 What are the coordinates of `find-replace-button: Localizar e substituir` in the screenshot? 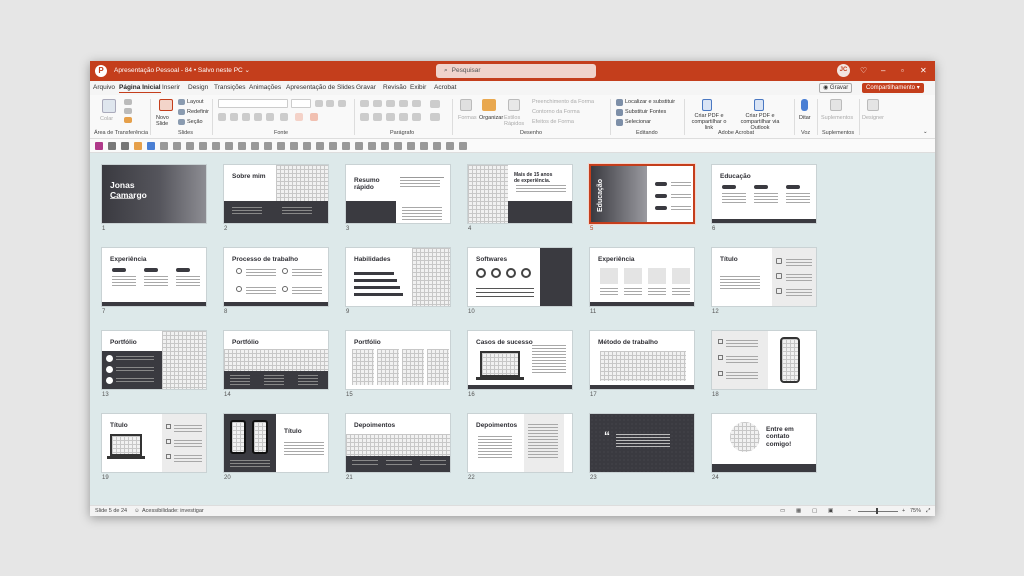 It's located at (650, 102).